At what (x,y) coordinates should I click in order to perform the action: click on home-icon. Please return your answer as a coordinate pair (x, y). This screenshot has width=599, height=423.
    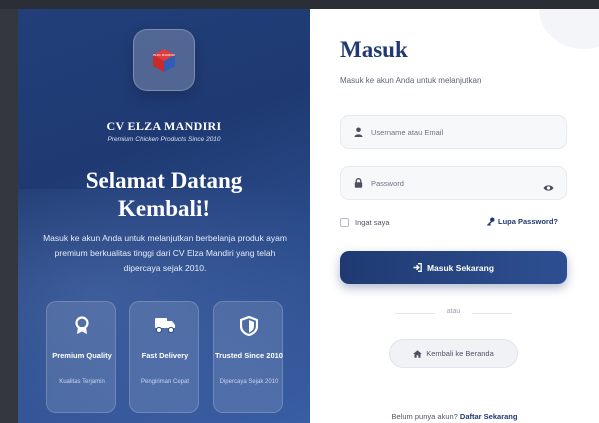
    Looking at the image, I should click on (418, 353).